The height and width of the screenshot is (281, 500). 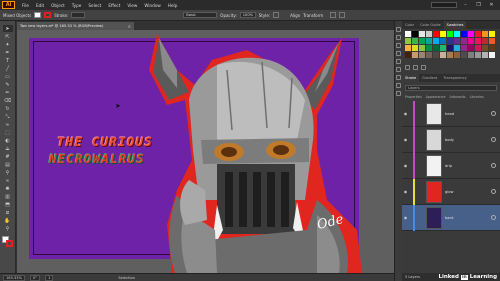 I want to click on close-tab-icon: ✕, so click(x=129, y=26).